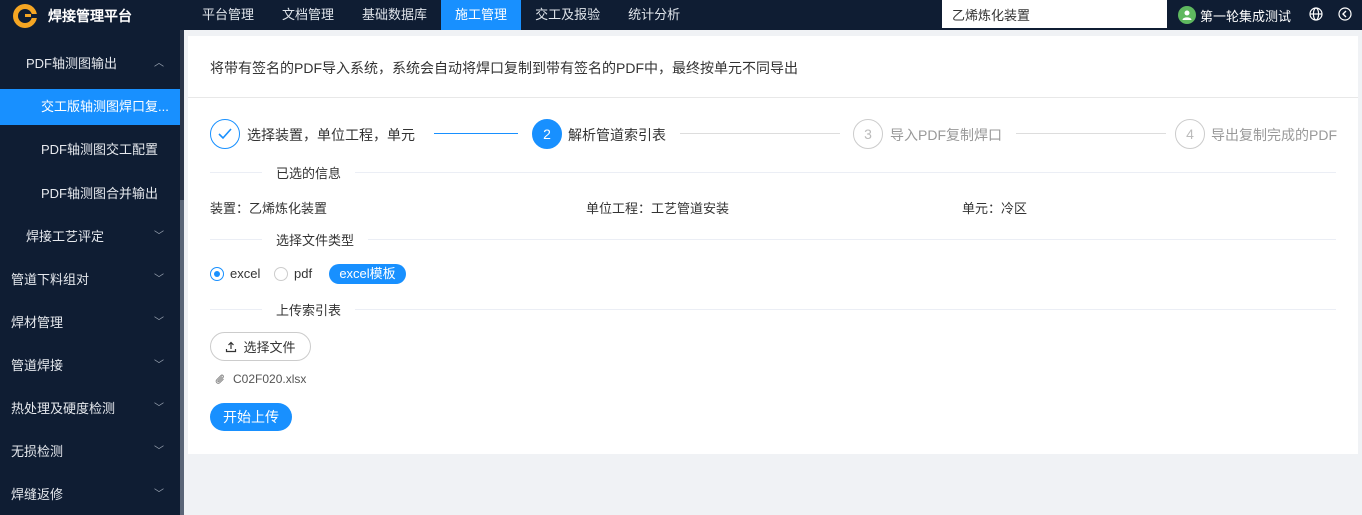 The height and width of the screenshot is (515, 1362). Describe the element at coordinates (231, 346) in the screenshot. I see `upload-icon` at that location.